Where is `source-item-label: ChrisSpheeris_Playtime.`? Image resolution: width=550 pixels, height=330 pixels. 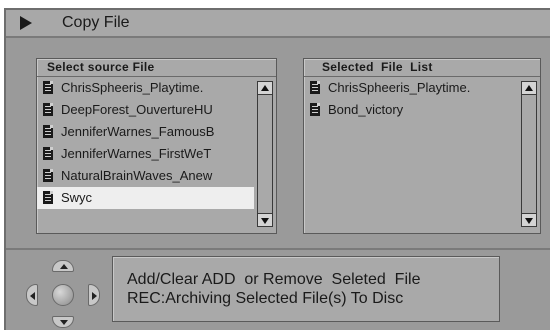 source-item-label: ChrisSpheeris_Playtime. is located at coordinates (132, 87).